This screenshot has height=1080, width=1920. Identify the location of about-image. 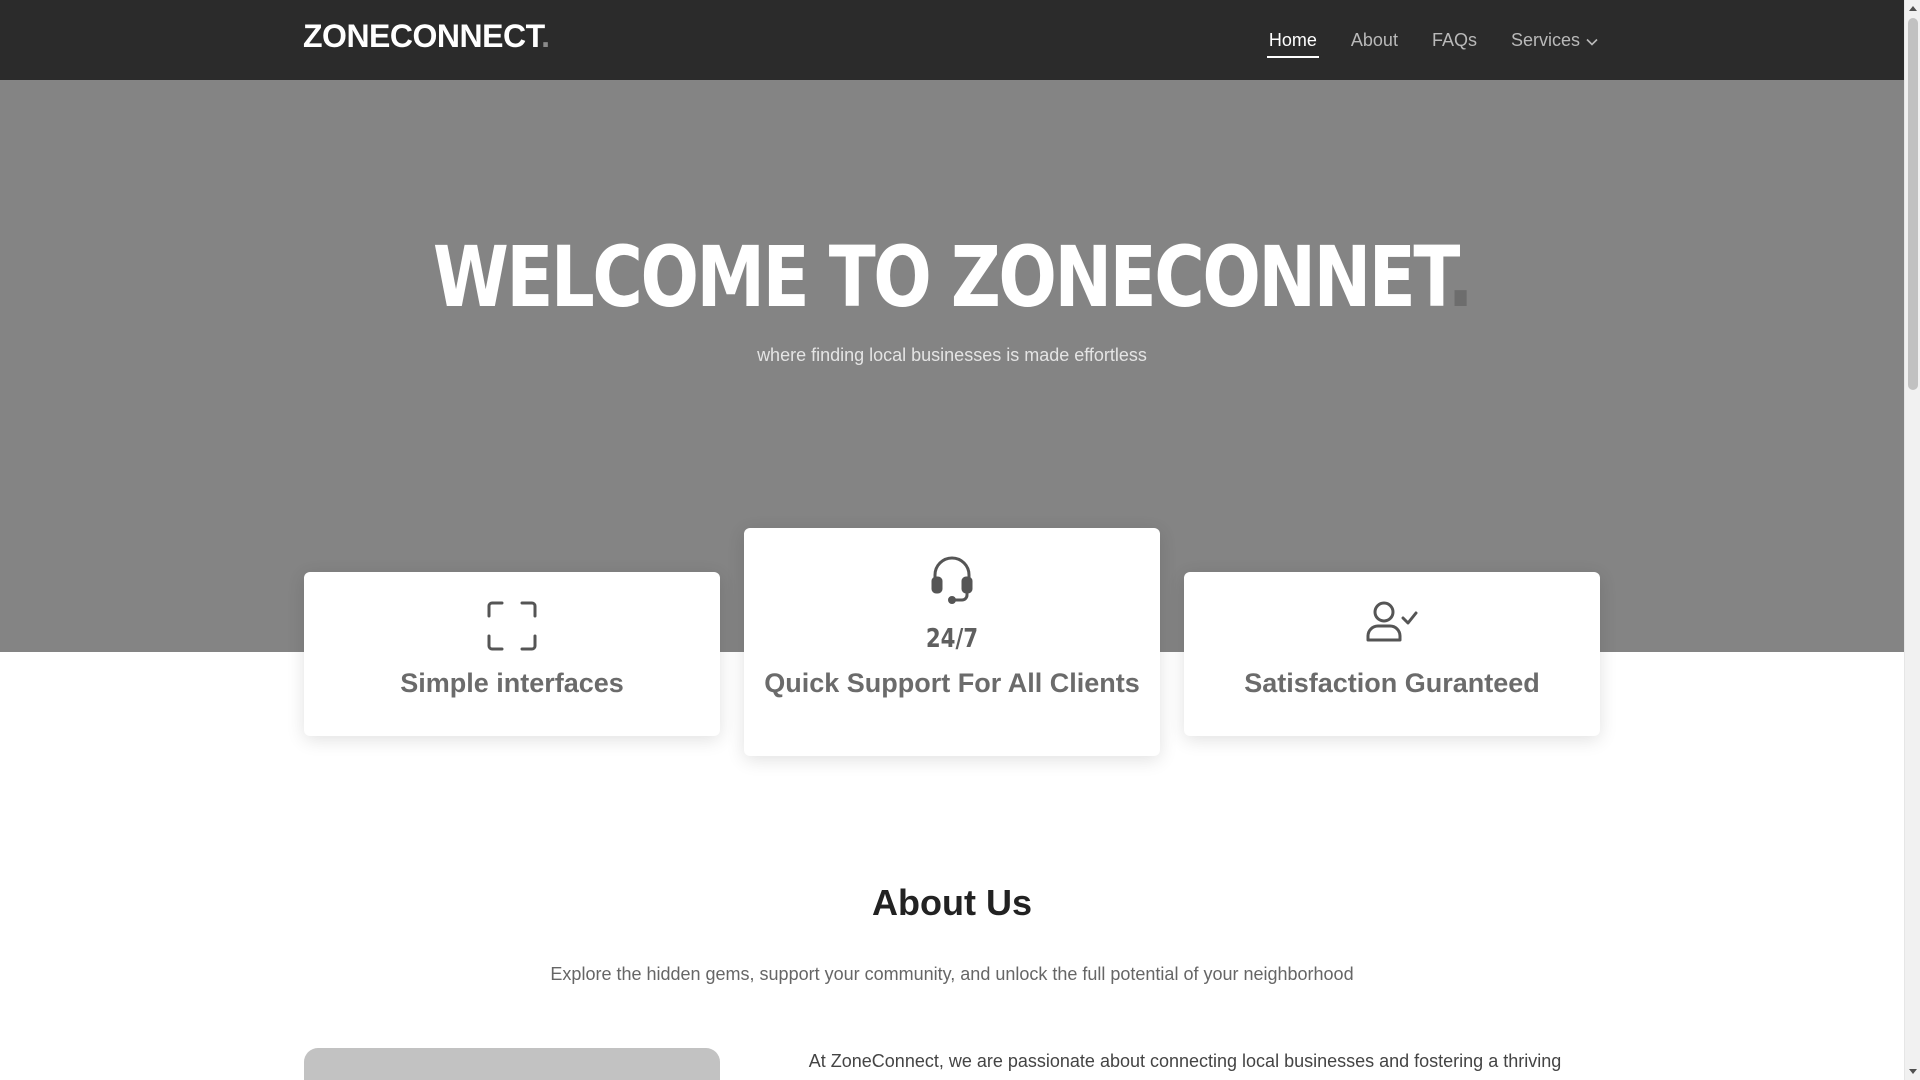
(512, 1064).